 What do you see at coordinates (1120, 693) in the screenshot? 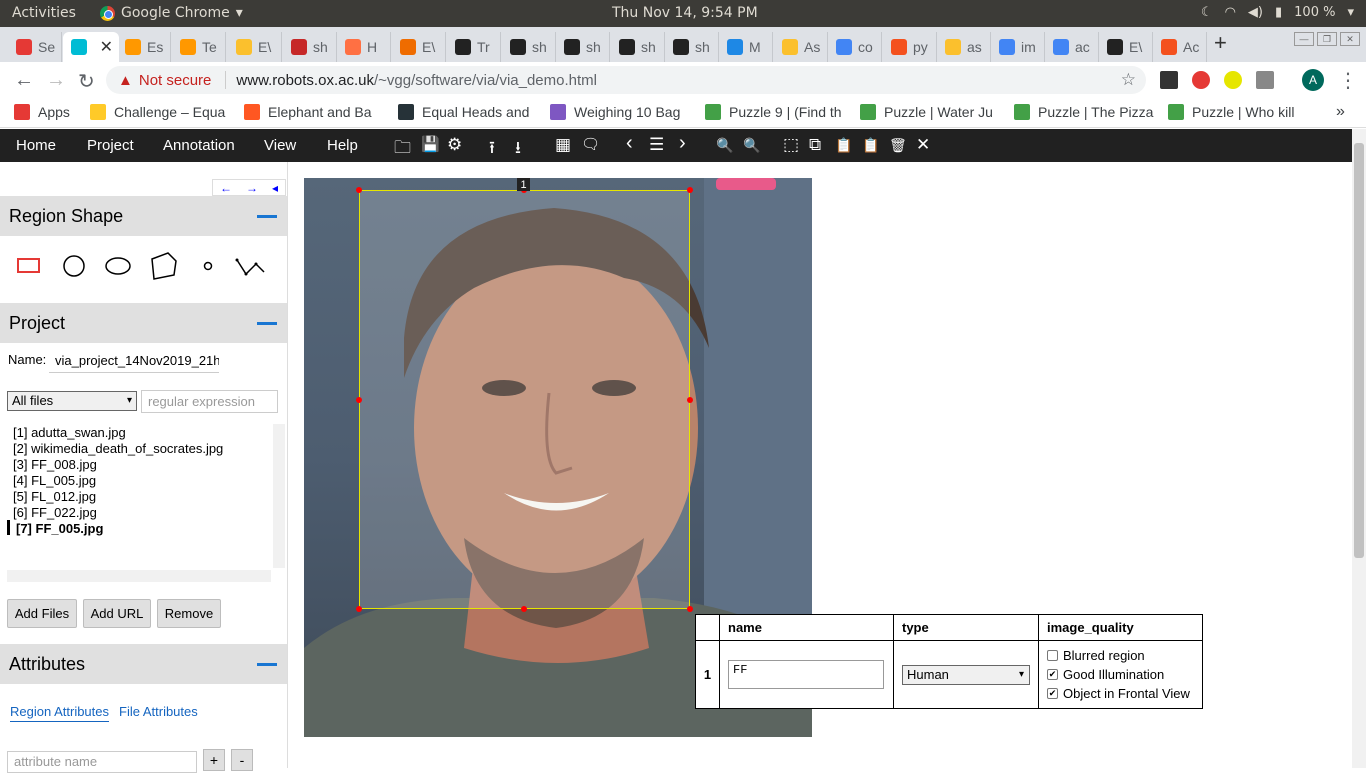
I see `quality-option: ✔ Object in Frontal View` at bounding box center [1120, 693].